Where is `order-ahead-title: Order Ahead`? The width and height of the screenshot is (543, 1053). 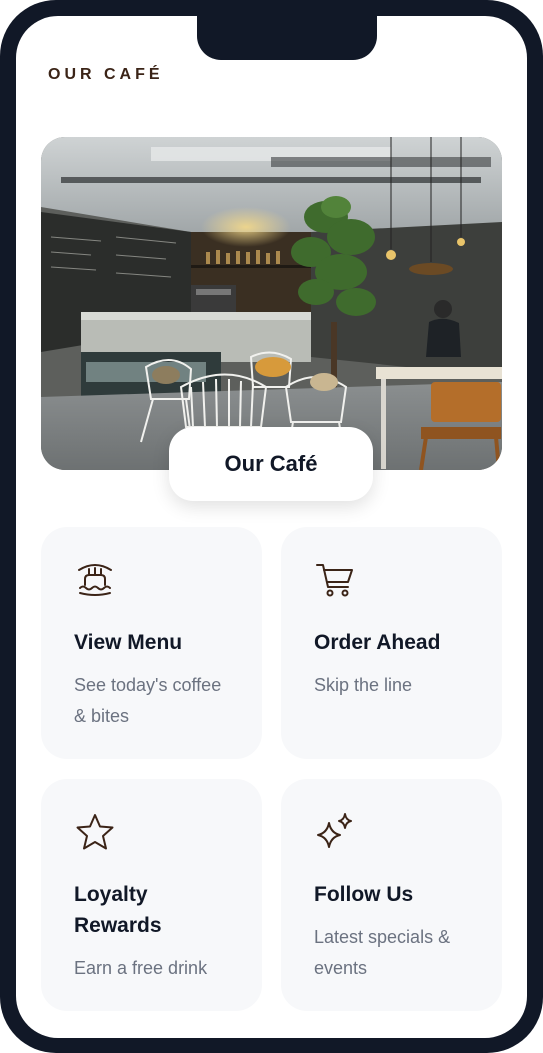 order-ahead-title: Order Ahead is located at coordinates (377, 642).